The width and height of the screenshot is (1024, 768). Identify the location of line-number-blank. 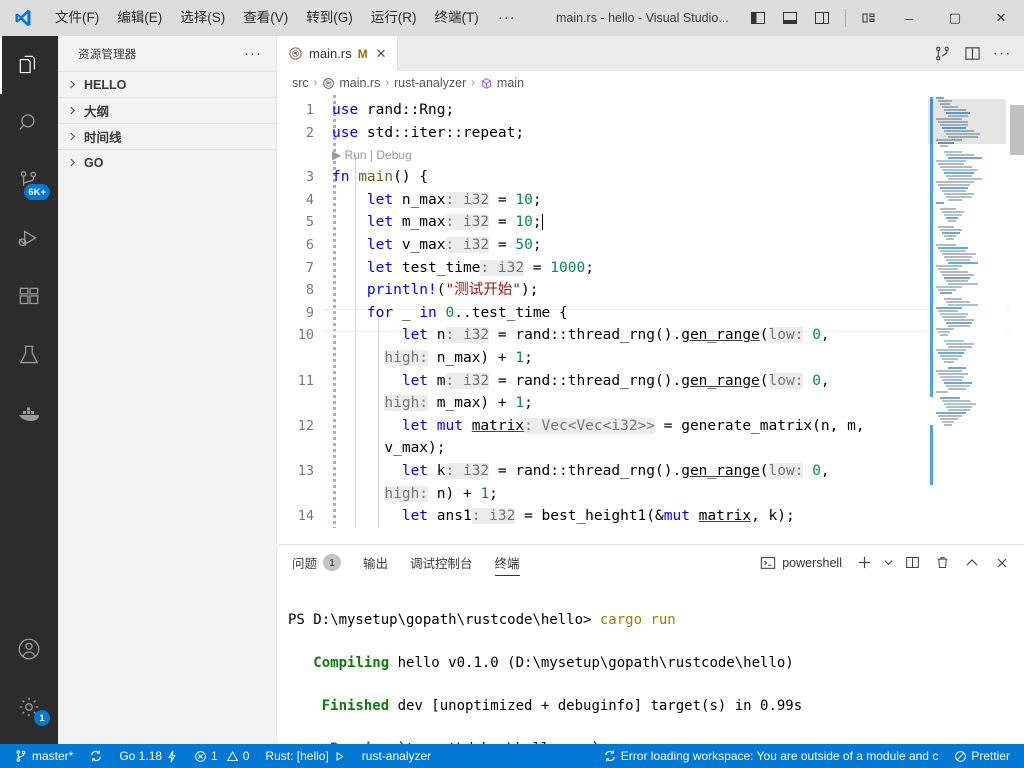
(301, 448).